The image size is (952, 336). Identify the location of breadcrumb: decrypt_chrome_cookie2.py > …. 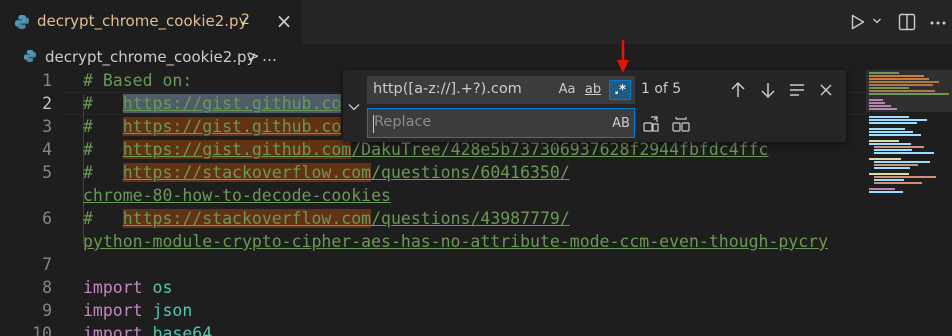
(476, 57).